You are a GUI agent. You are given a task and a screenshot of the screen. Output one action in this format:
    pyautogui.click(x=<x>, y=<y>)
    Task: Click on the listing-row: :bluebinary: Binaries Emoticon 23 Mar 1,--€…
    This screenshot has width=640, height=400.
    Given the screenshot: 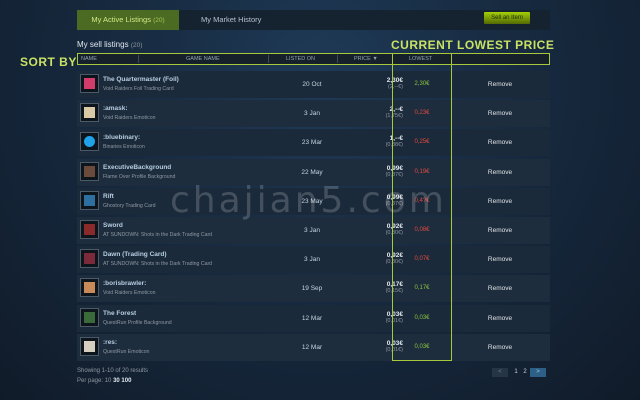 What is the action you would take?
    pyautogui.click(x=313, y=142)
    